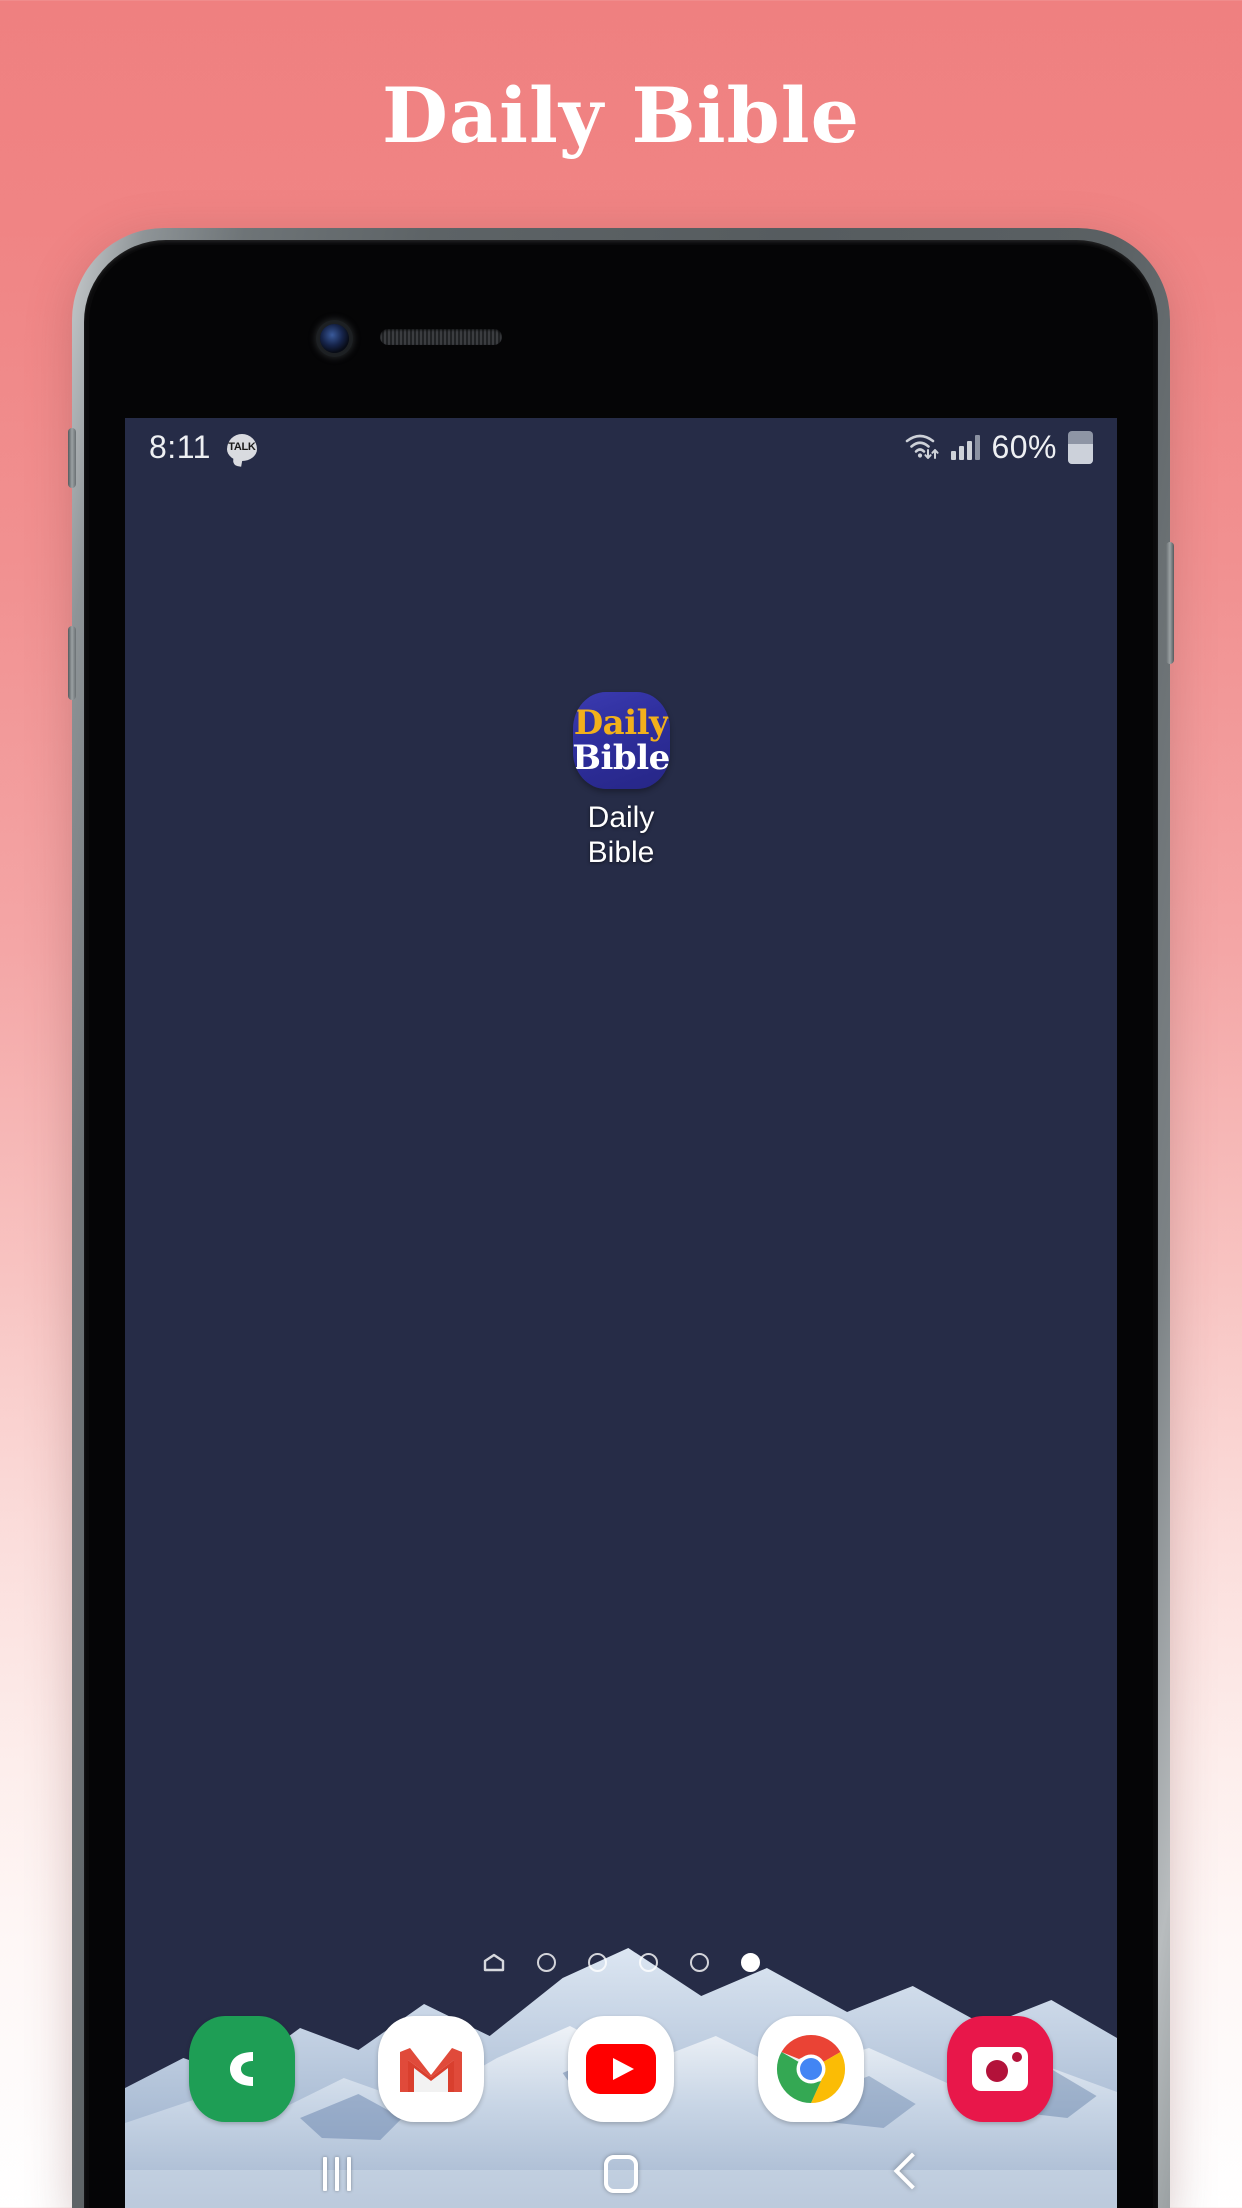  I want to click on app-shortcut-label: Daily Bible, so click(621, 835).